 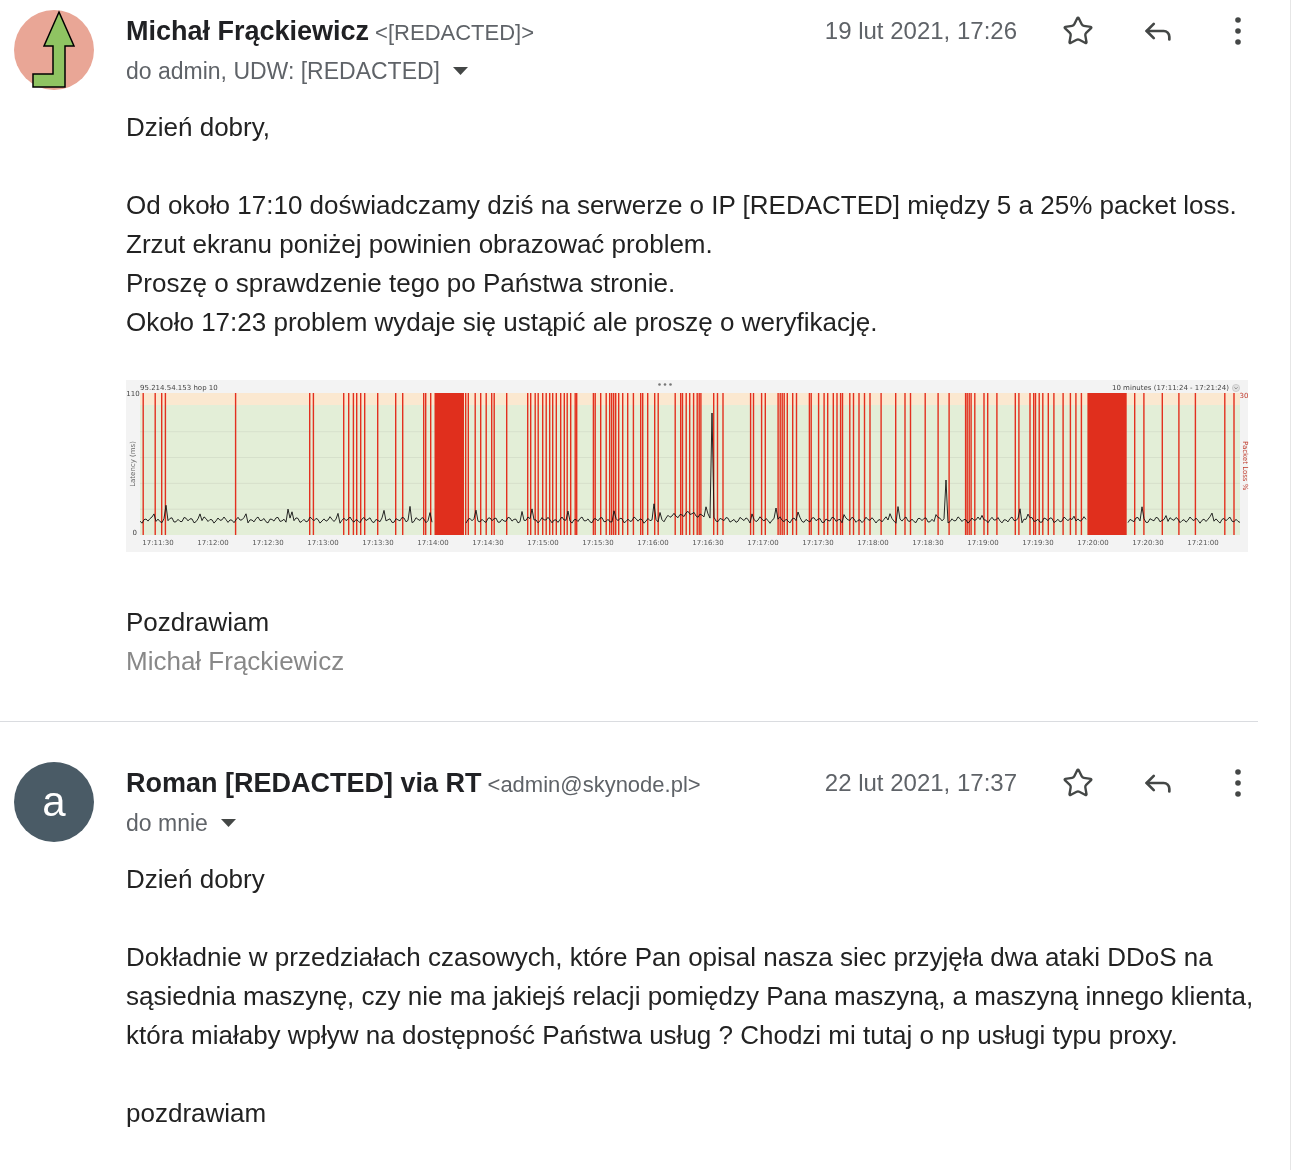 I want to click on body-paragraph: pozdrawiam, so click(x=196, y=1113).